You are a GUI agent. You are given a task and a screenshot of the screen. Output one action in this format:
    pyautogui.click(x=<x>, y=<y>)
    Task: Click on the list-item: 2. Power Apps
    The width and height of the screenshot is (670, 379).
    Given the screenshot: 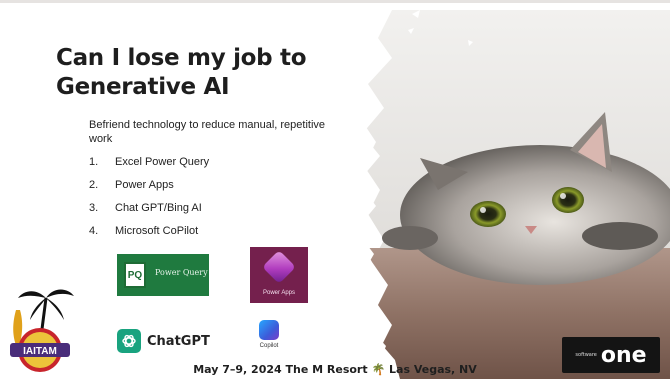 What is the action you would take?
    pyautogui.click(x=149, y=190)
    